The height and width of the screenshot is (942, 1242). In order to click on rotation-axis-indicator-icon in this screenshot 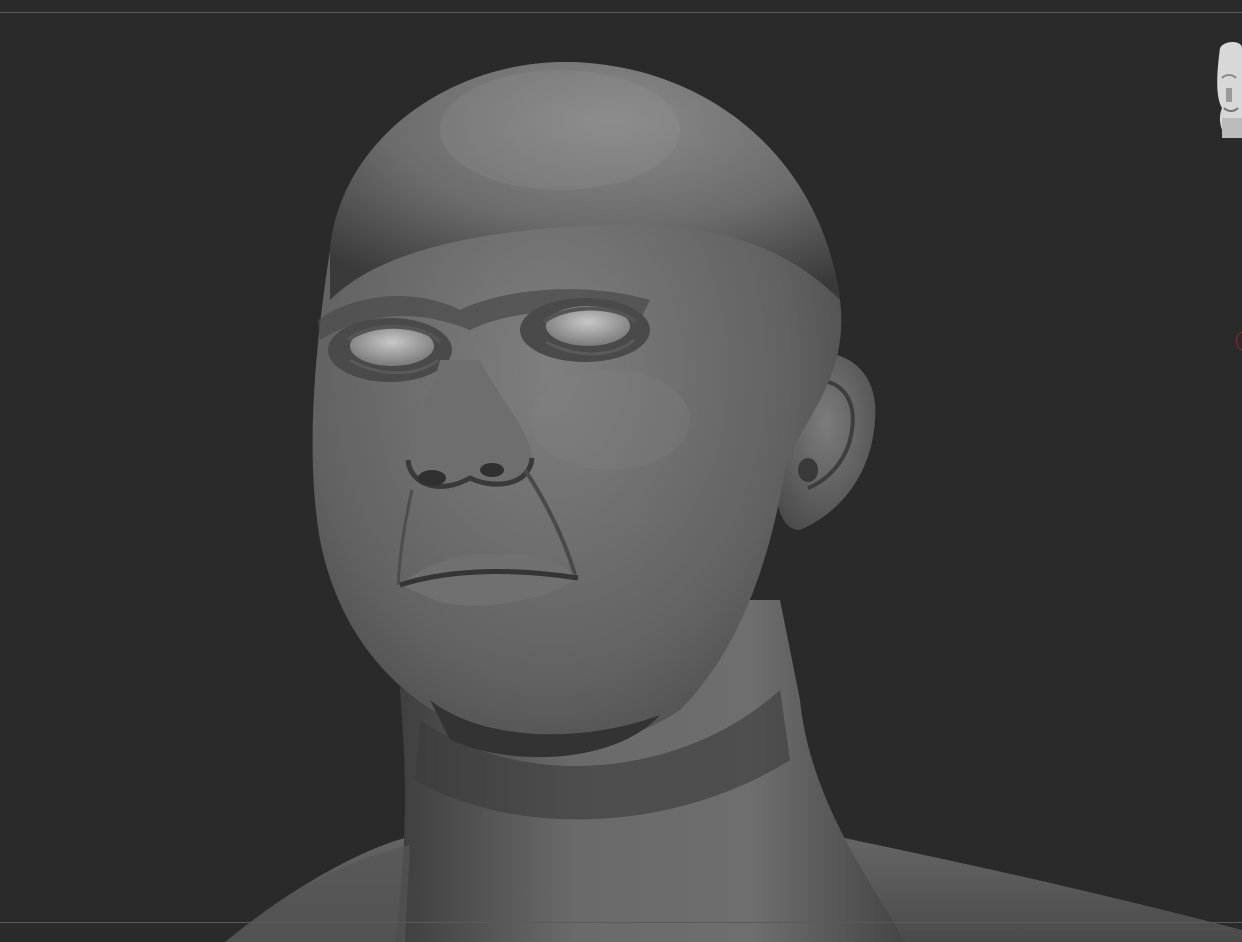, I will do `click(1239, 341)`.